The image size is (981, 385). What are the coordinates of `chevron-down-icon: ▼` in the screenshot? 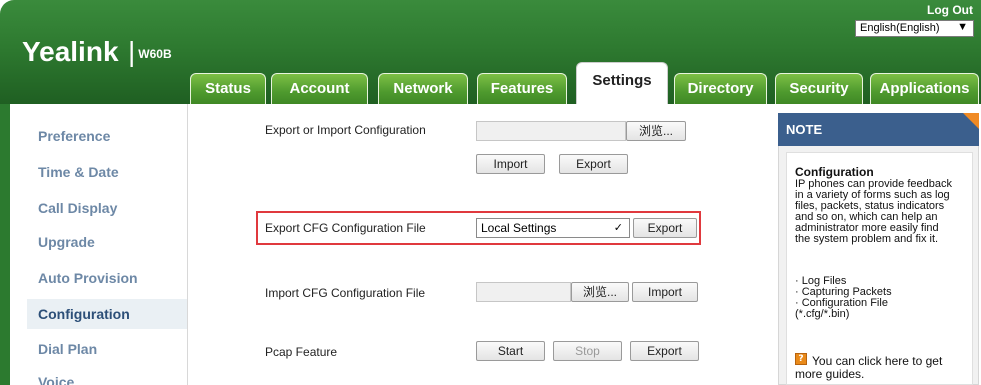 It's located at (962, 27).